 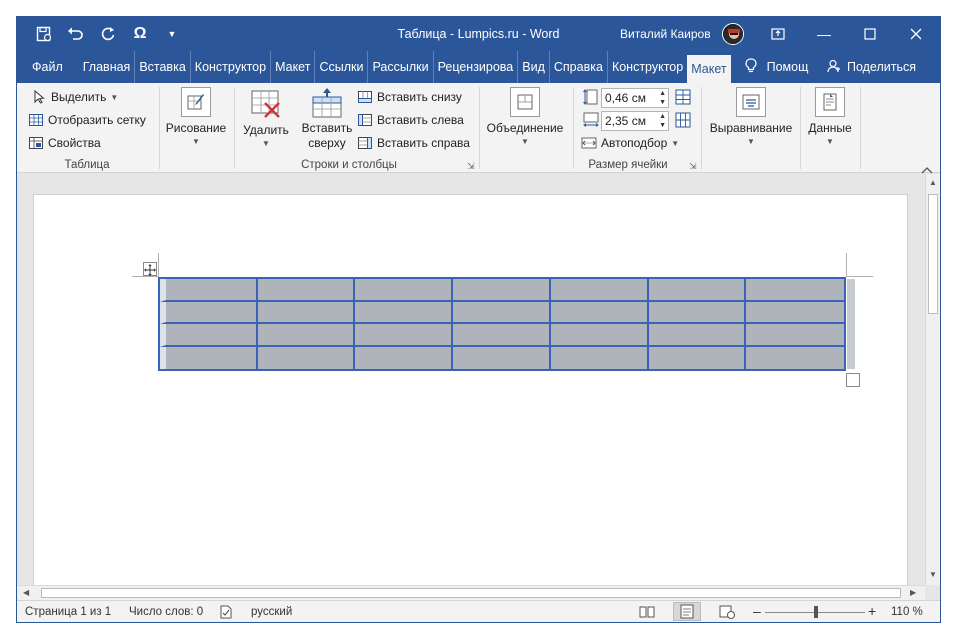 I want to click on close-icon, so click(x=916, y=34).